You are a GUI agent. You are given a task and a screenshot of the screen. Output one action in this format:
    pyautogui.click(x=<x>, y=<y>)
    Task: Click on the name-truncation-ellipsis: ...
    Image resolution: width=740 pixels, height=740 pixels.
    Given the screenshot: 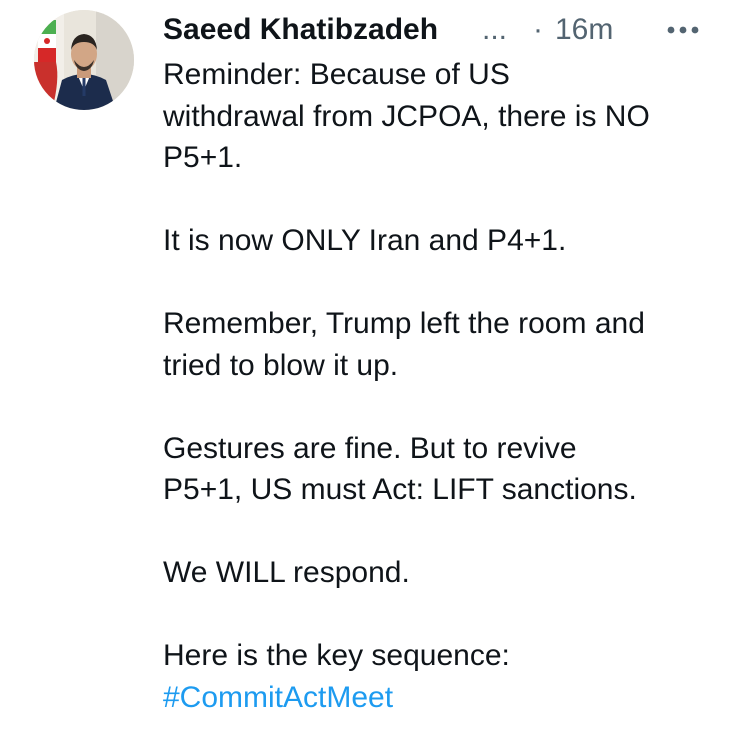 What is the action you would take?
    pyautogui.click(x=495, y=29)
    